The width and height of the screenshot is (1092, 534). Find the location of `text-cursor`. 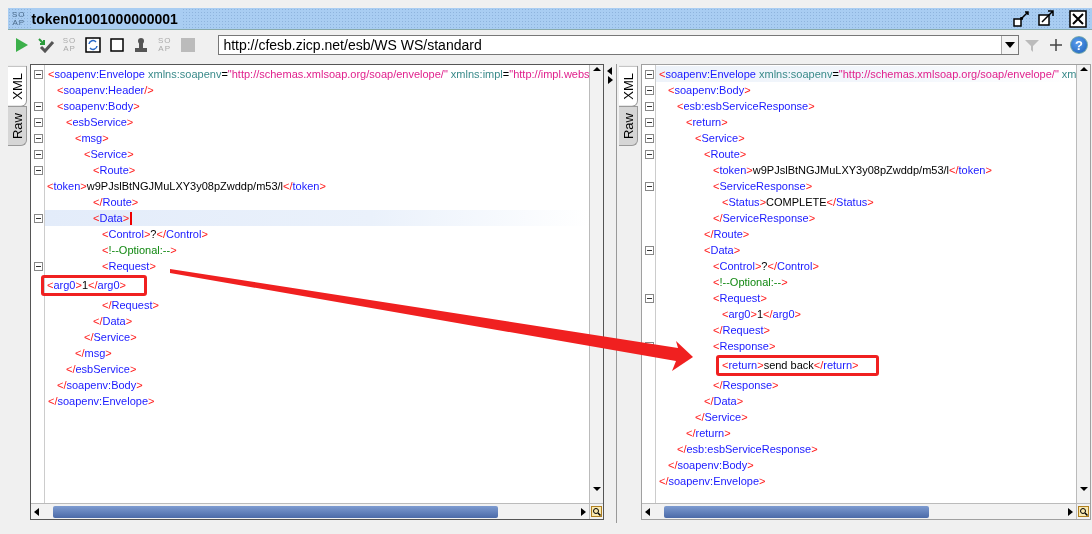

text-cursor is located at coordinates (131, 218).